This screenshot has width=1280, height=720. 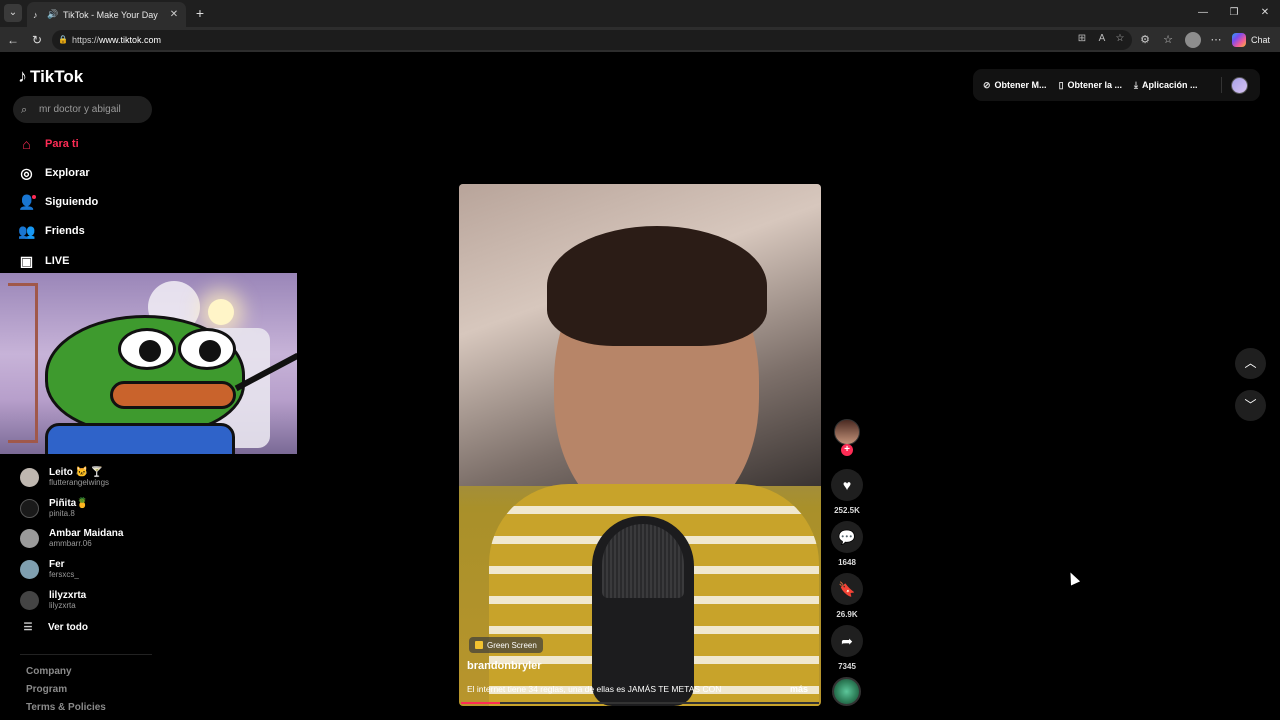 I want to click on account-name: Fer, so click(x=57, y=564).